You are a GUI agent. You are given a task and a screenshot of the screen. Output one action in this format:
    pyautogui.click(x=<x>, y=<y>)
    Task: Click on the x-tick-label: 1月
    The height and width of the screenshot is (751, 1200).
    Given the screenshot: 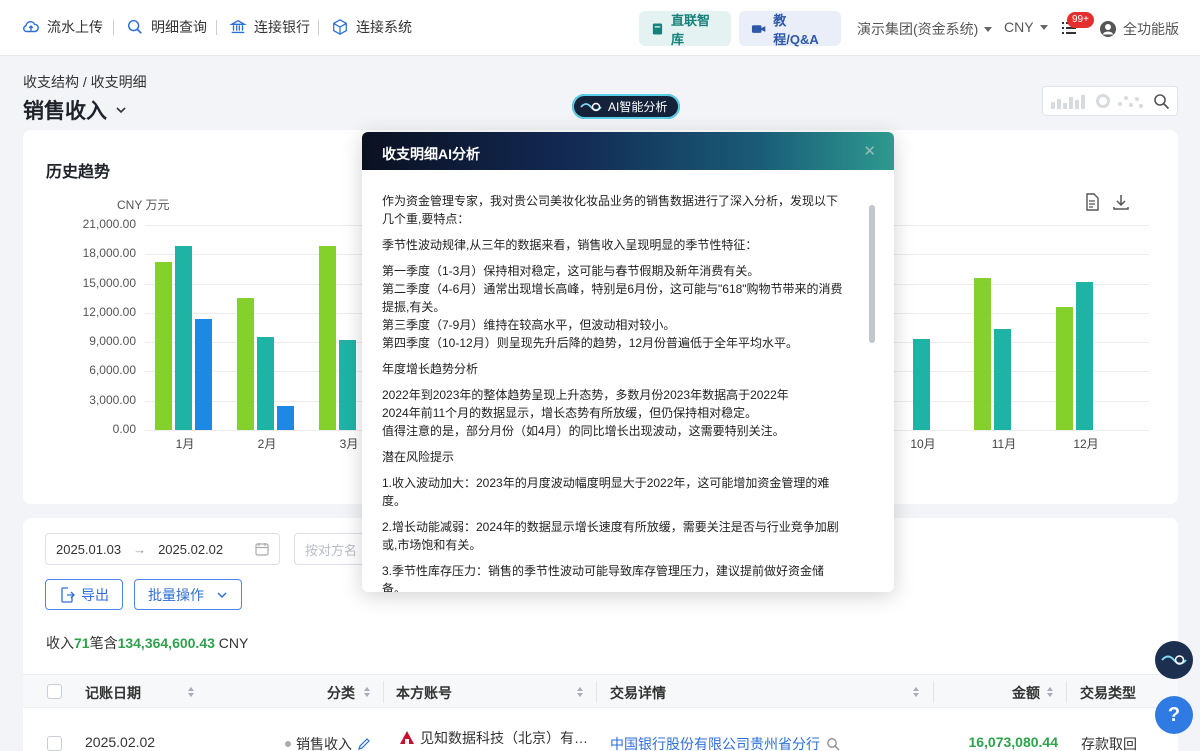 What is the action you would take?
    pyautogui.click(x=185, y=444)
    